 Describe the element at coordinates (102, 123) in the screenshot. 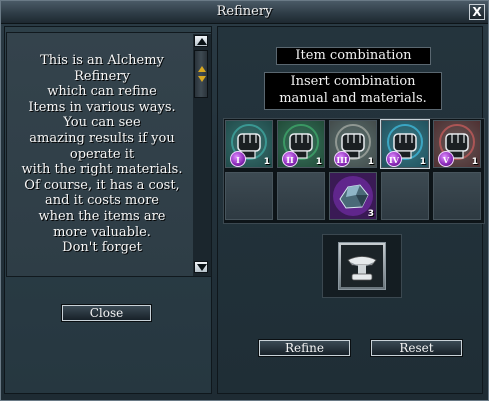

I see `description-line: You can see` at that location.